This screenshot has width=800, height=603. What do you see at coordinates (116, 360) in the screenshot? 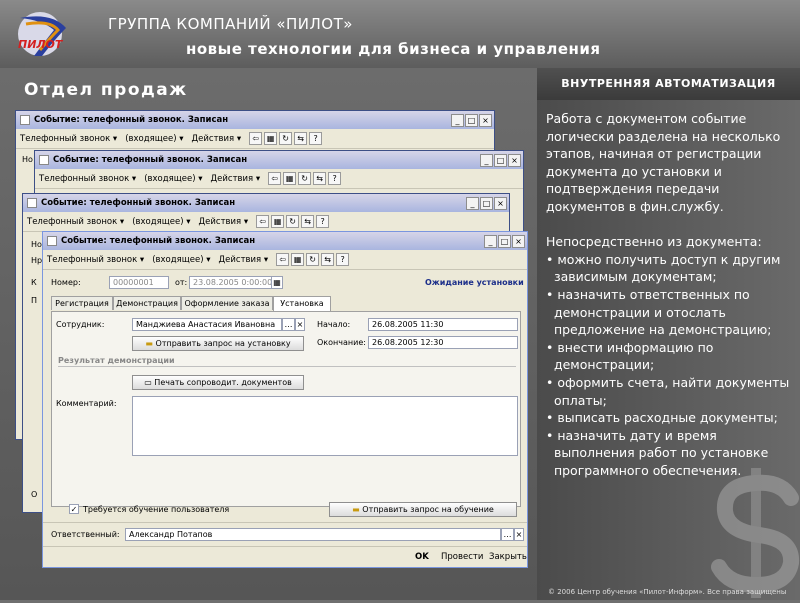
I see `demo-result-heading: Результат демонстрации` at bounding box center [116, 360].